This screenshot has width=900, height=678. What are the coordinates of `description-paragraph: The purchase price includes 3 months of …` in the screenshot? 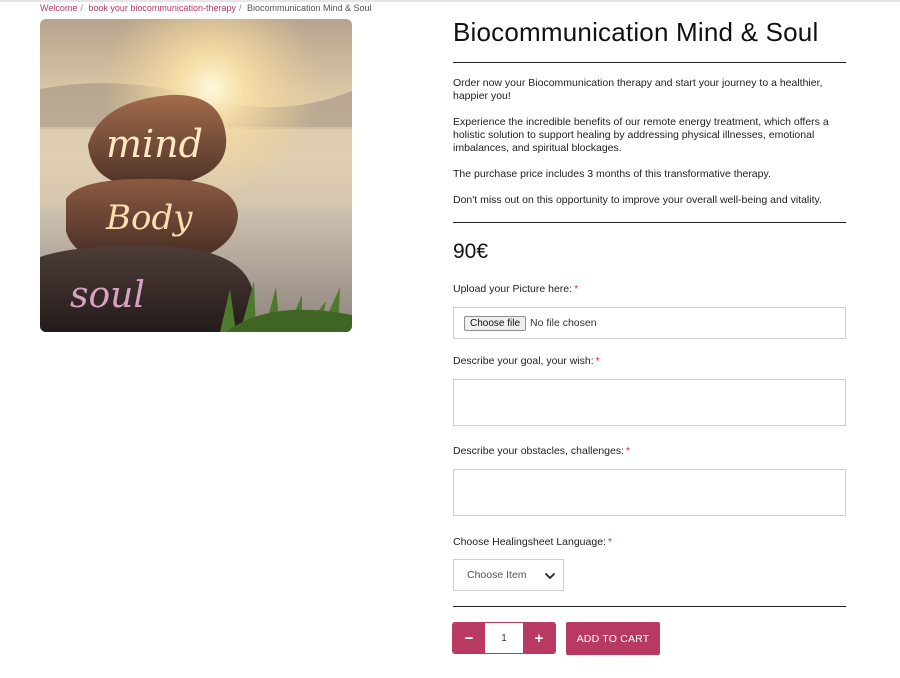 It's located at (612, 174).